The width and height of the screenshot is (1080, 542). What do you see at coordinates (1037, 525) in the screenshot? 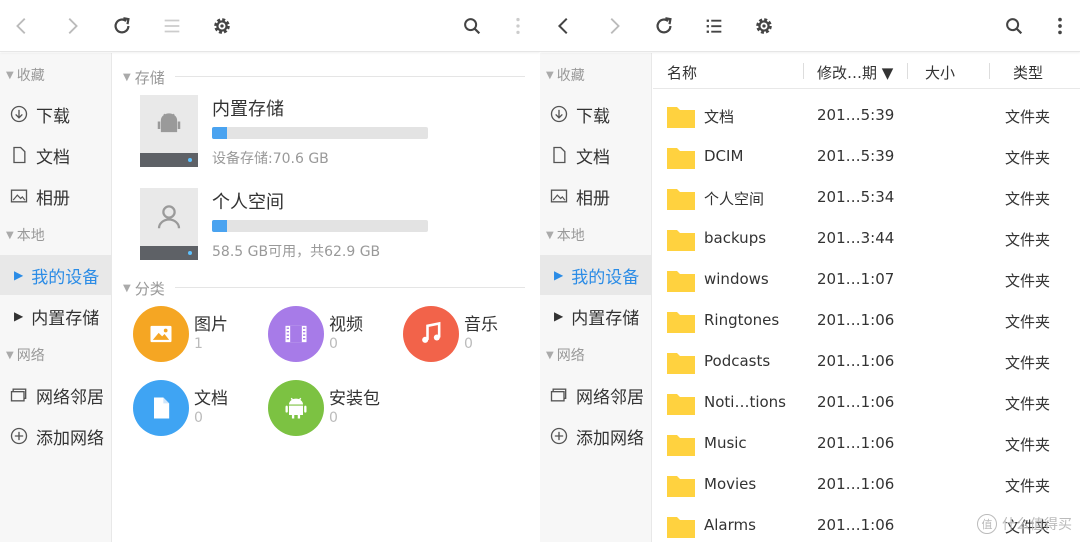
I see `watermark-text: 什么值得买` at bounding box center [1037, 525].